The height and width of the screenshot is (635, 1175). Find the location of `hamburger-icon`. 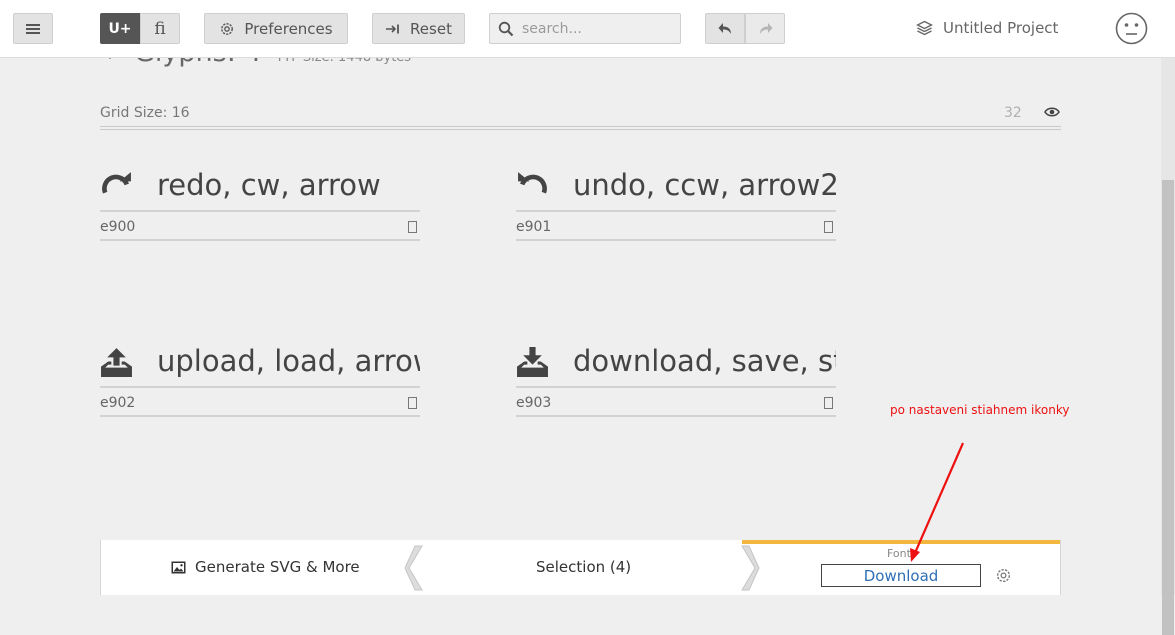

hamburger-icon is located at coordinates (33, 28).